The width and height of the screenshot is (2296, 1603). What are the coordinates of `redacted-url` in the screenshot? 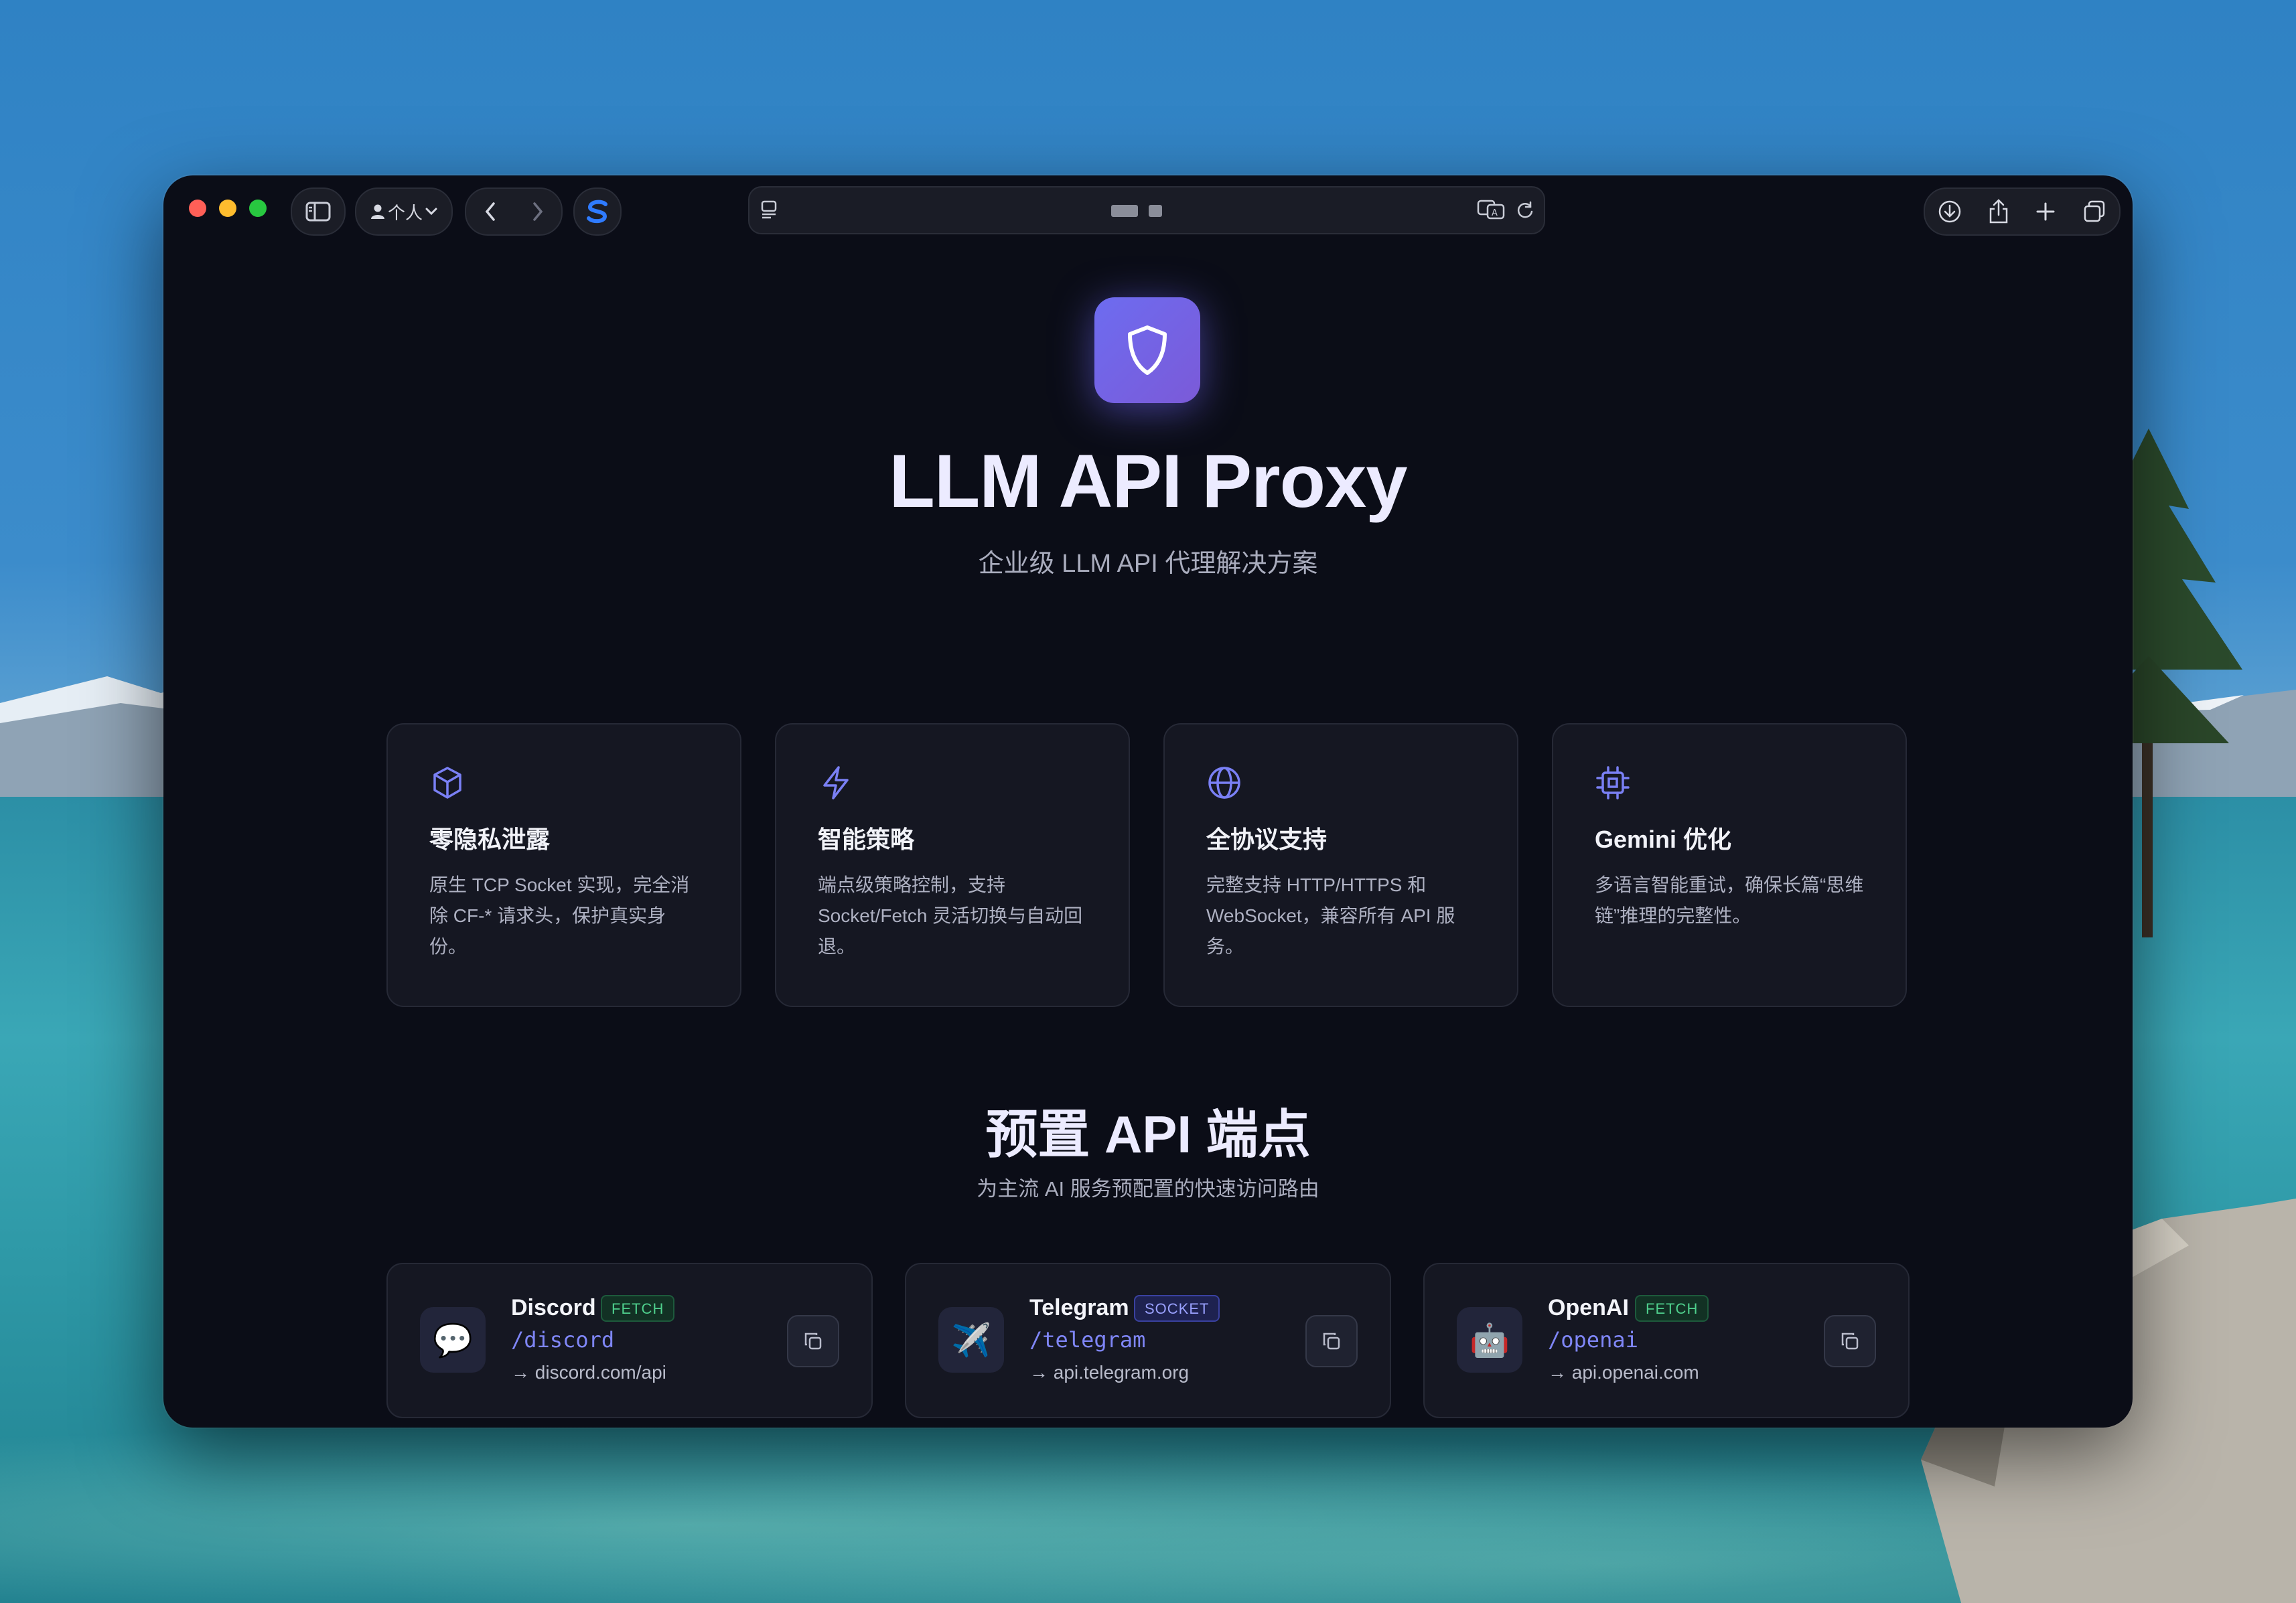 It's located at (1136, 211).